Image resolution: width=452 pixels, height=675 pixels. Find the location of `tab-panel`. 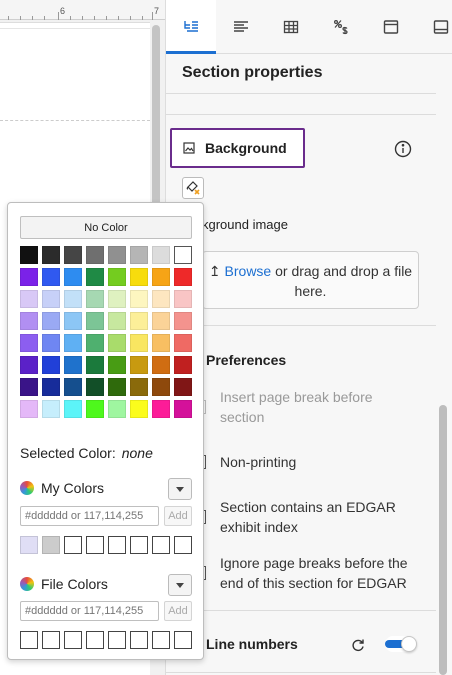

tab-panel is located at coordinates (434, 27).